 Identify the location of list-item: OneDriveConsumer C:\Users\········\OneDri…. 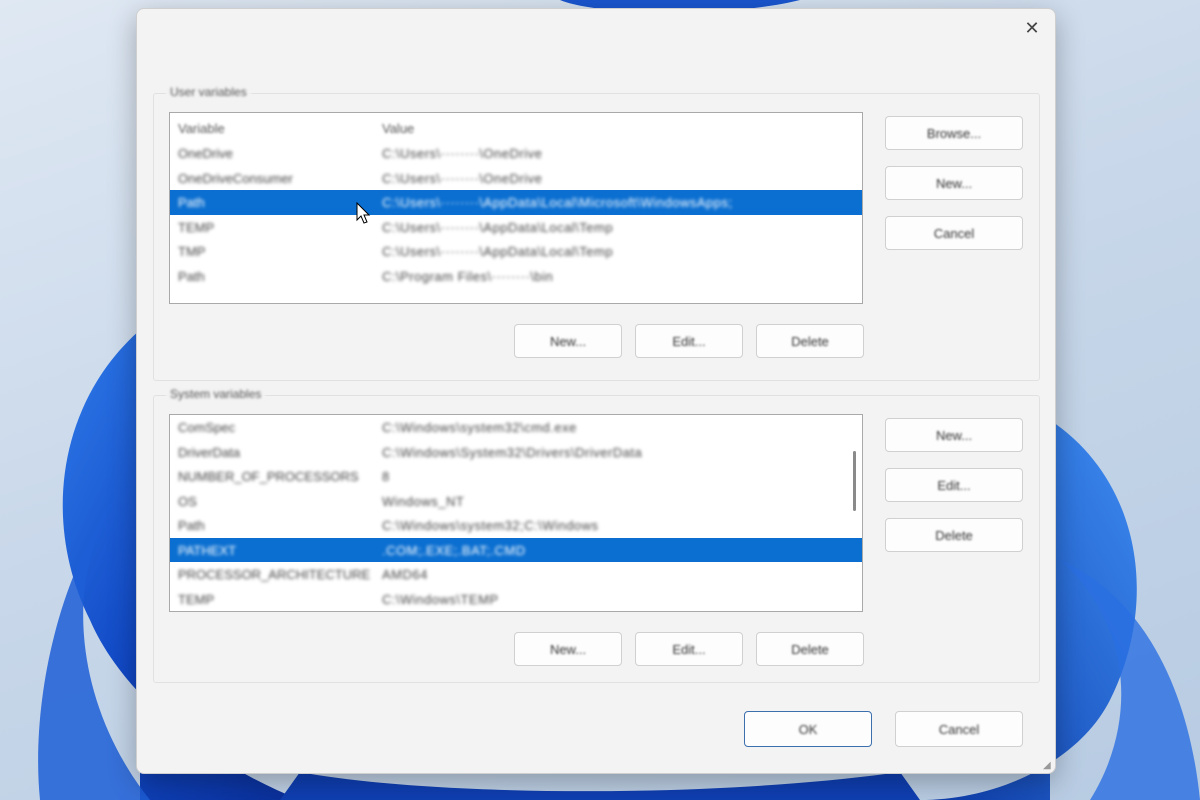
(516, 178).